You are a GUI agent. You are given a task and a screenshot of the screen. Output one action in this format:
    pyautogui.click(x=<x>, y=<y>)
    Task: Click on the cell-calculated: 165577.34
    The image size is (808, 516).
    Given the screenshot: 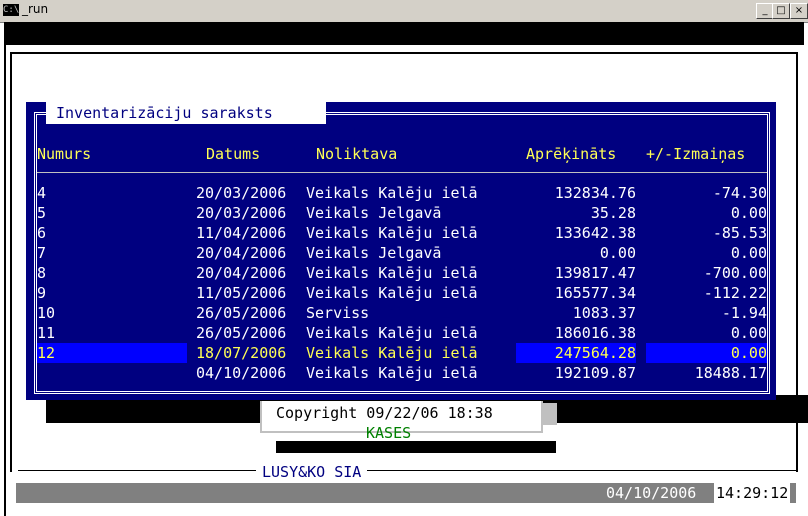 What is the action you would take?
    pyautogui.click(x=595, y=293)
    